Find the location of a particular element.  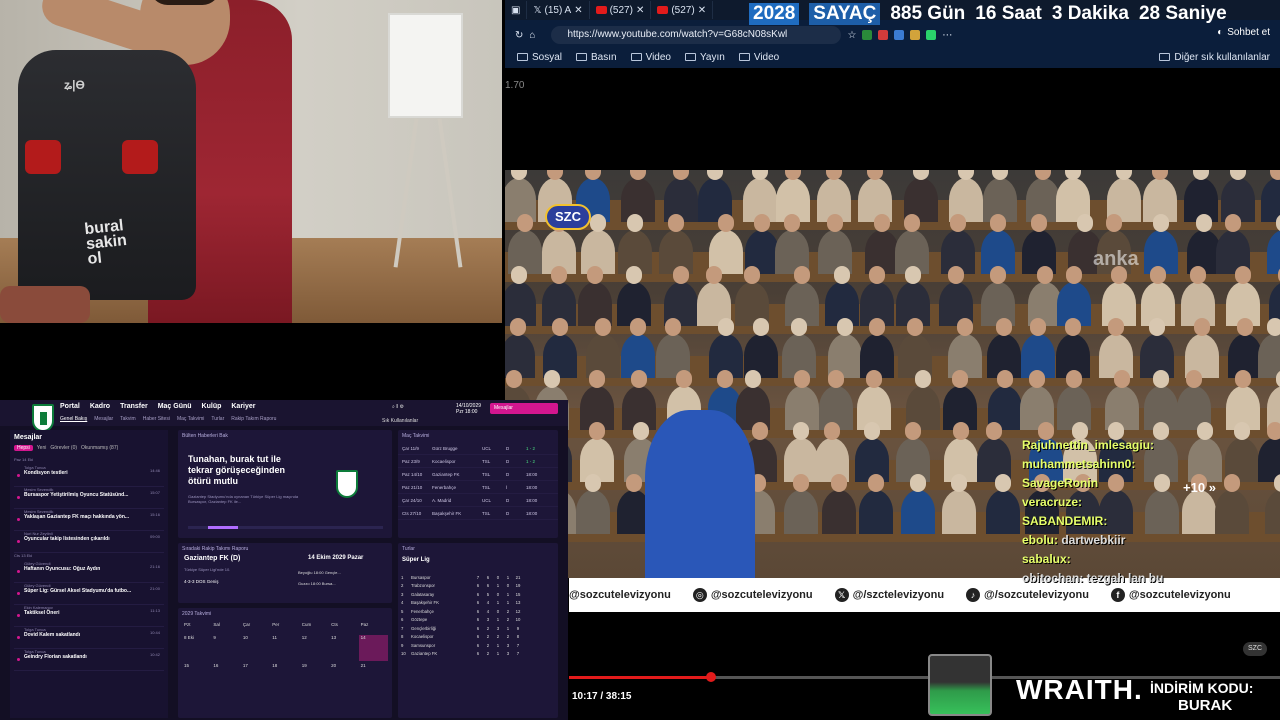

table-team: Bursaspor is located at coordinates (421, 577).